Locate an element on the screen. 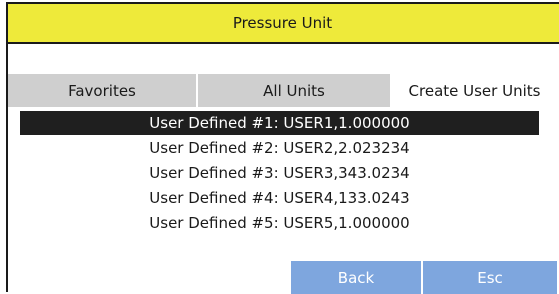 This screenshot has width=559, height=294. tab-bar: Favorites All Units Create User Units is located at coordinates (283, 90).